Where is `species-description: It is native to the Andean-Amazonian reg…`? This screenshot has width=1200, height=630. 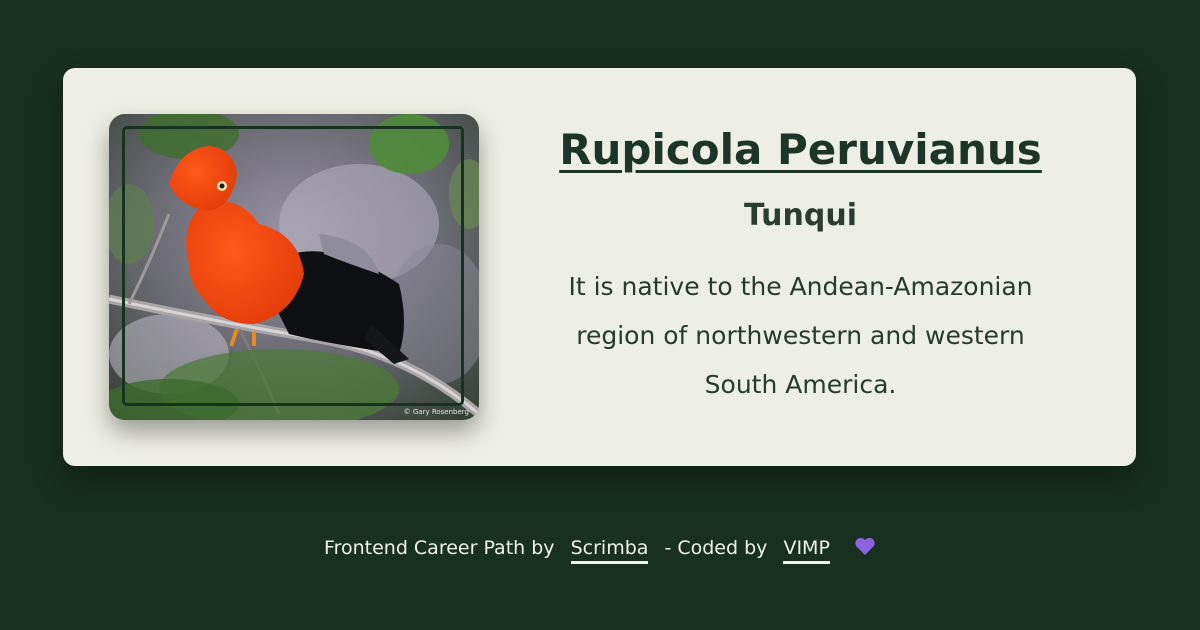 species-description: It is native to the Andean-Amazonian reg… is located at coordinates (800, 335).